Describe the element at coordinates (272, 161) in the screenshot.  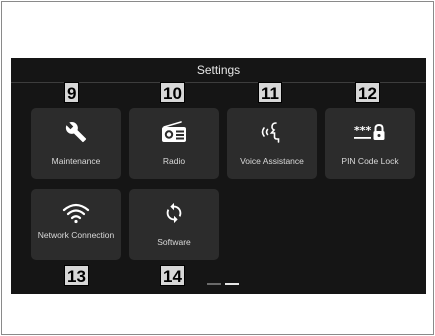
I see `tile-label: Voice Assistance` at that location.